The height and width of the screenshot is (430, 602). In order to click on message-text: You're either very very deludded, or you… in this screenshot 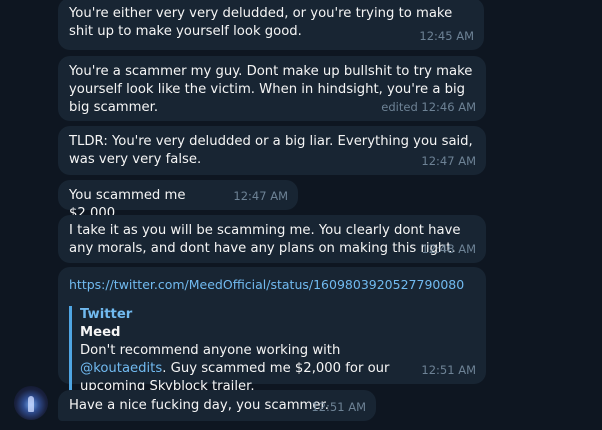, I will do `click(261, 22)`.